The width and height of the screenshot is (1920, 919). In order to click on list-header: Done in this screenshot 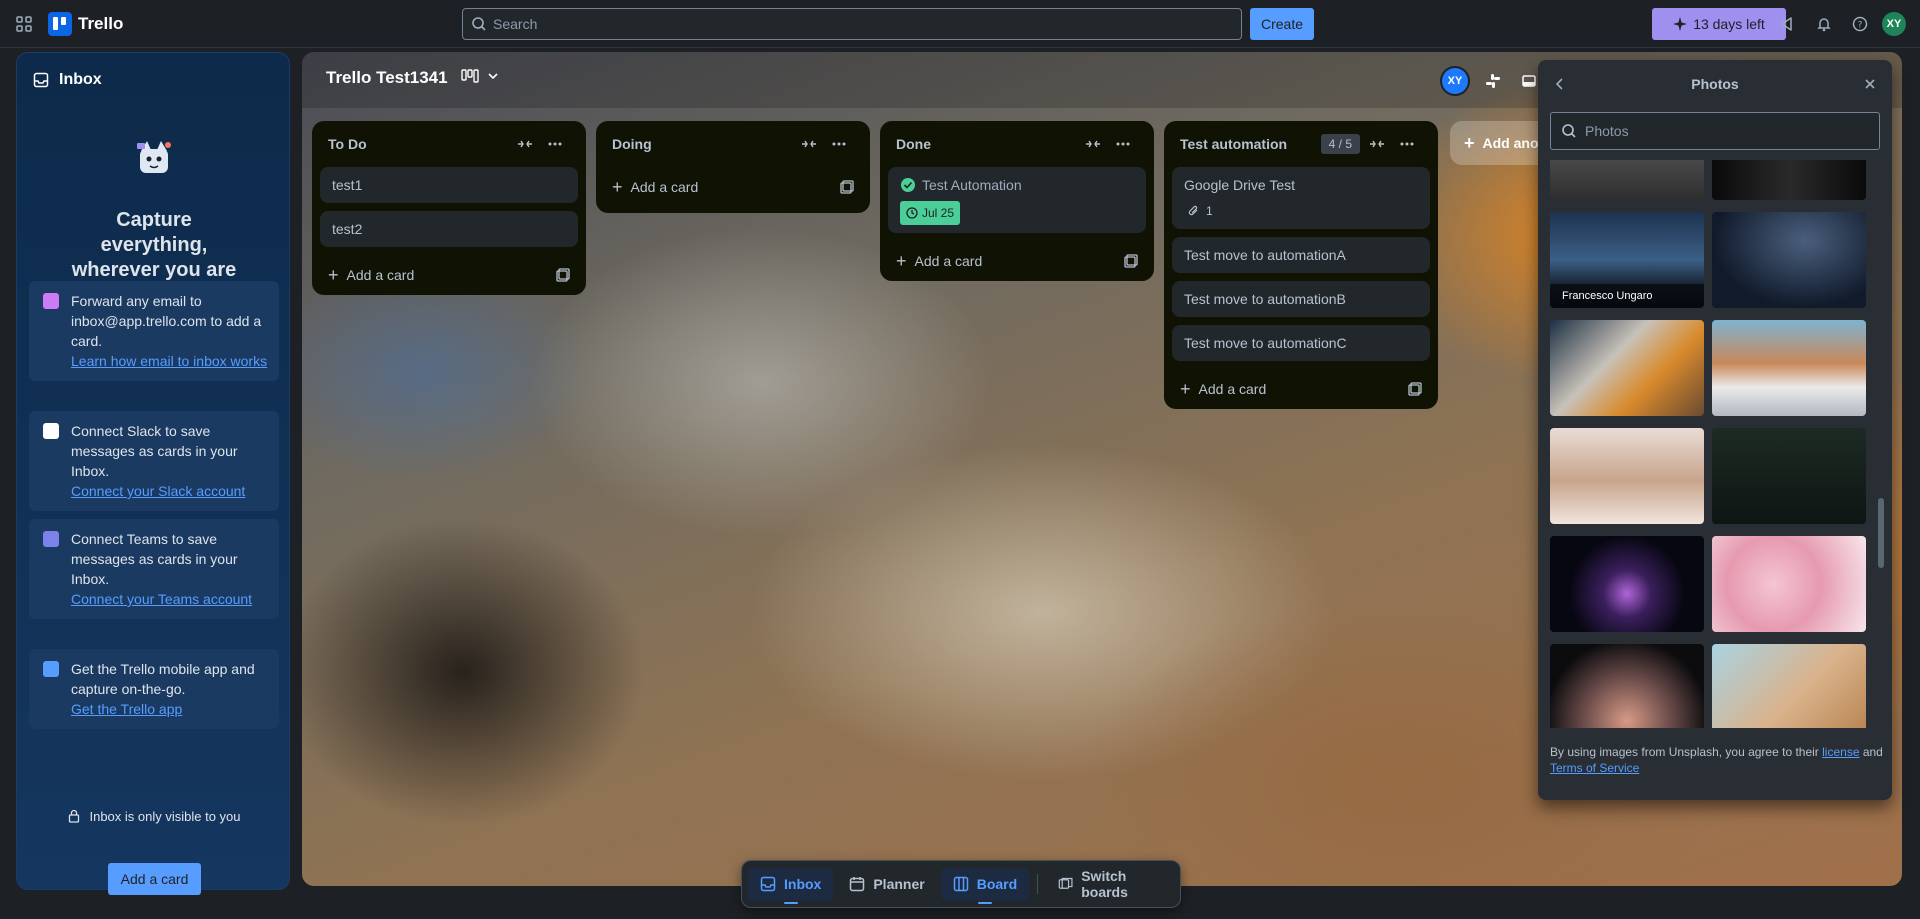, I will do `click(1017, 144)`.